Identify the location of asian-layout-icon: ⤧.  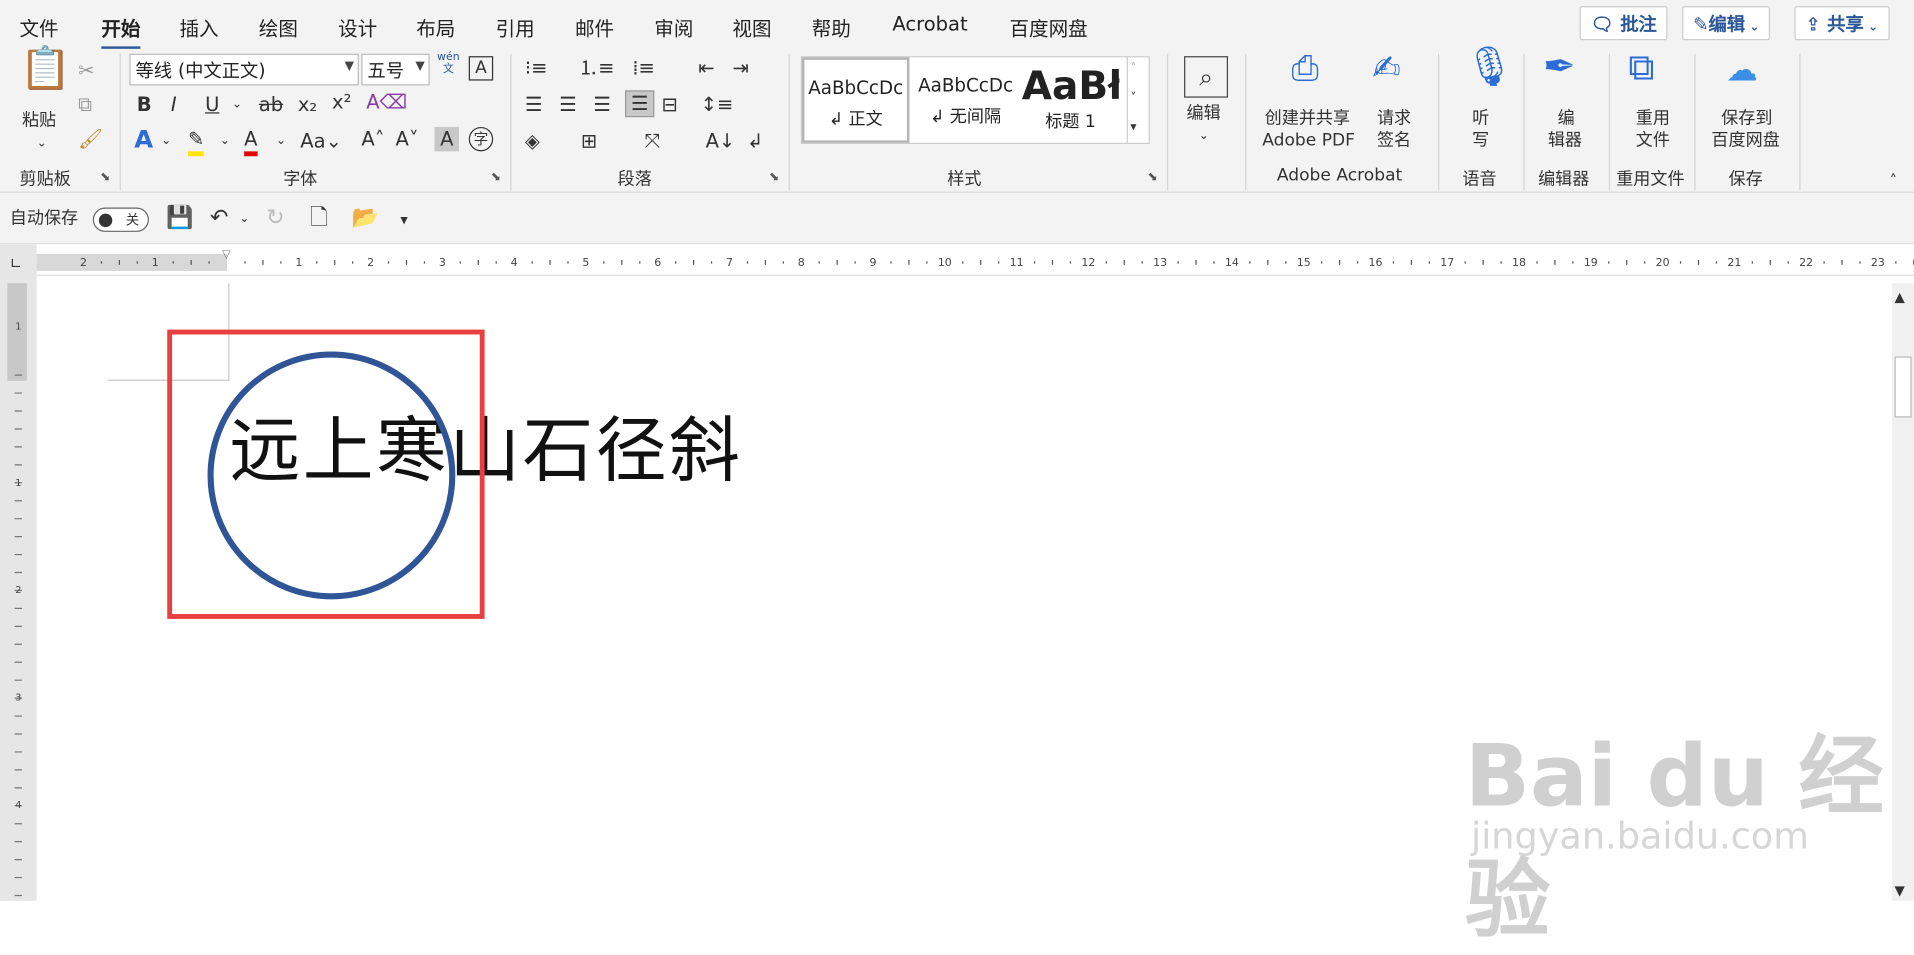
(653, 141).